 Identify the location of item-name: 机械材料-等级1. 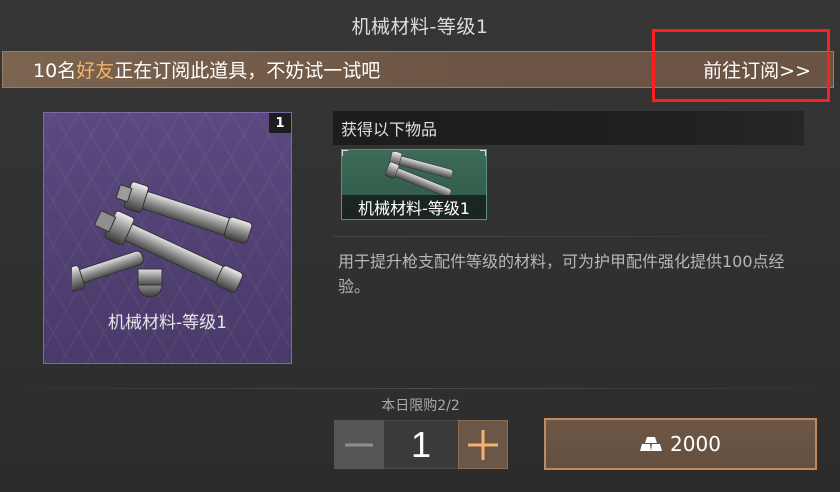
(167, 323).